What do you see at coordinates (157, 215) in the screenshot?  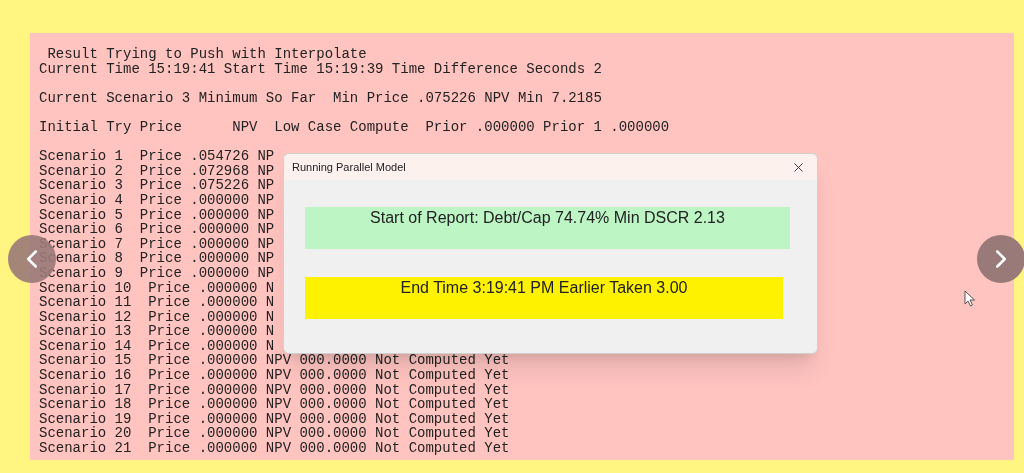 I see `scenario-row: Scenario 5 Price .000000 NP` at bounding box center [157, 215].